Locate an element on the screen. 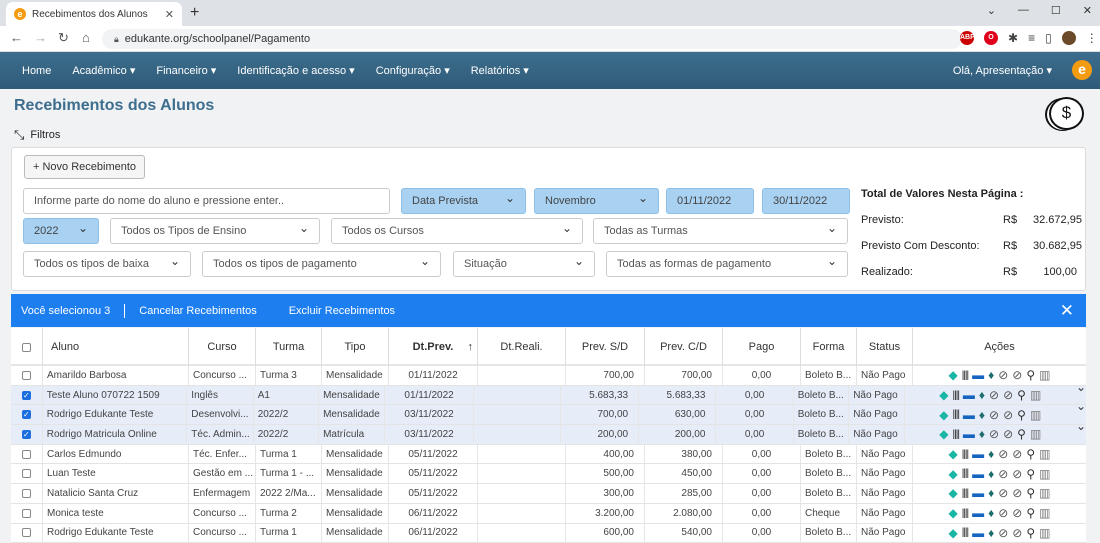 Image resolution: width=1100 pixels, height=543 pixels. col-prevcd: Prev. C/D is located at coordinates (684, 347).